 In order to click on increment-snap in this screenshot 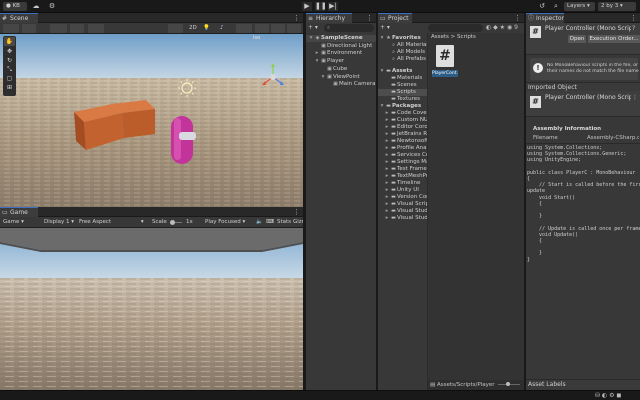, I will do `click(96, 28)`.